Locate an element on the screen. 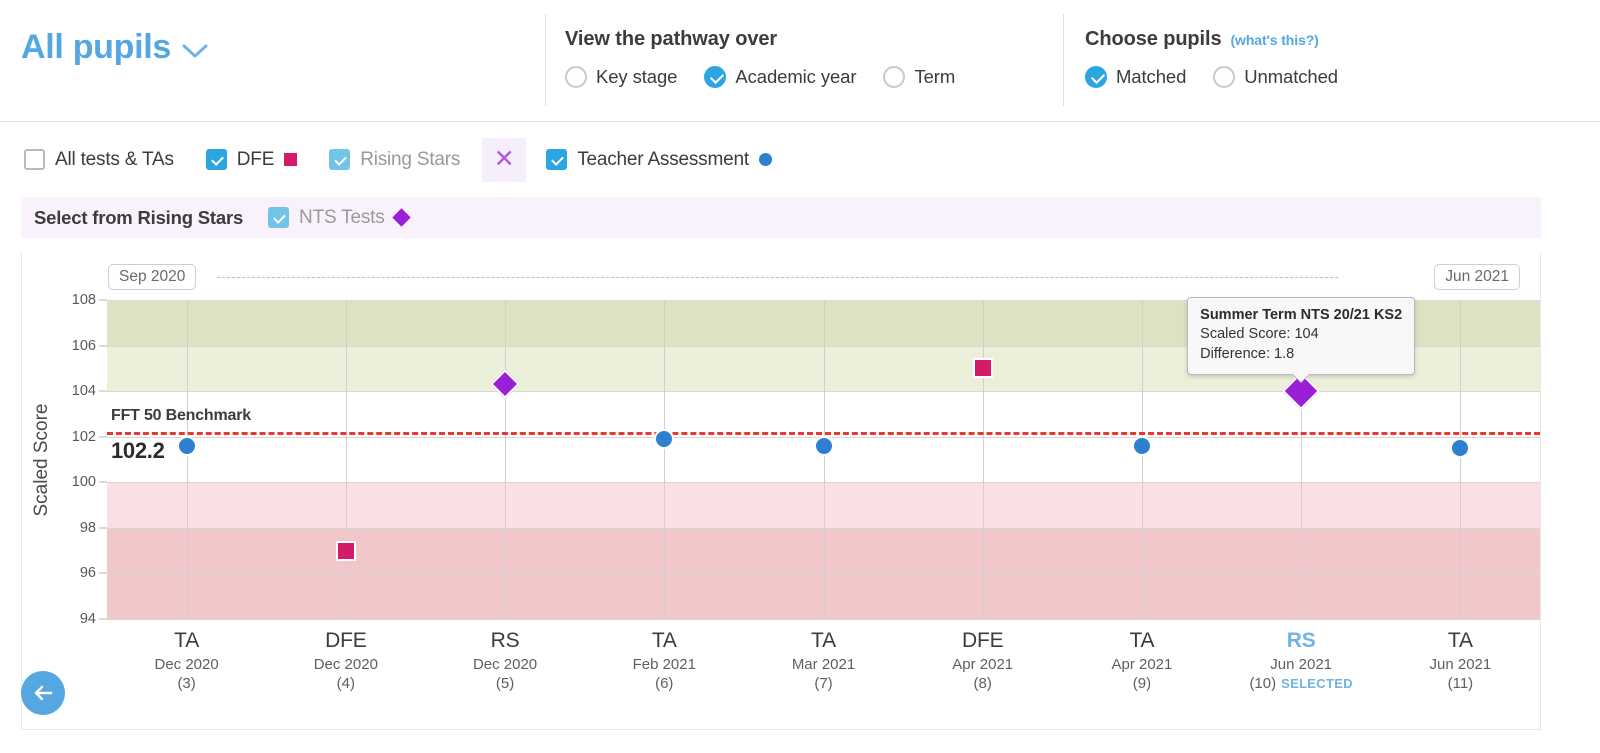 This screenshot has height=753, width=1600. y-axis-tick-label: 104 is located at coordinates (83, 391).